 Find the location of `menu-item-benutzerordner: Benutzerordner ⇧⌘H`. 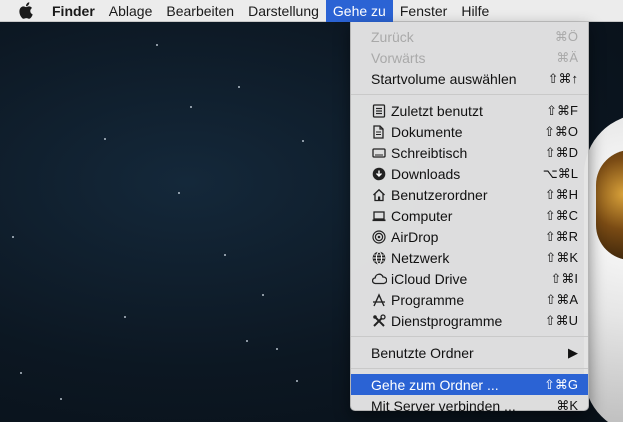

menu-item-benutzerordner: Benutzerordner ⇧⌘H is located at coordinates (469, 194).